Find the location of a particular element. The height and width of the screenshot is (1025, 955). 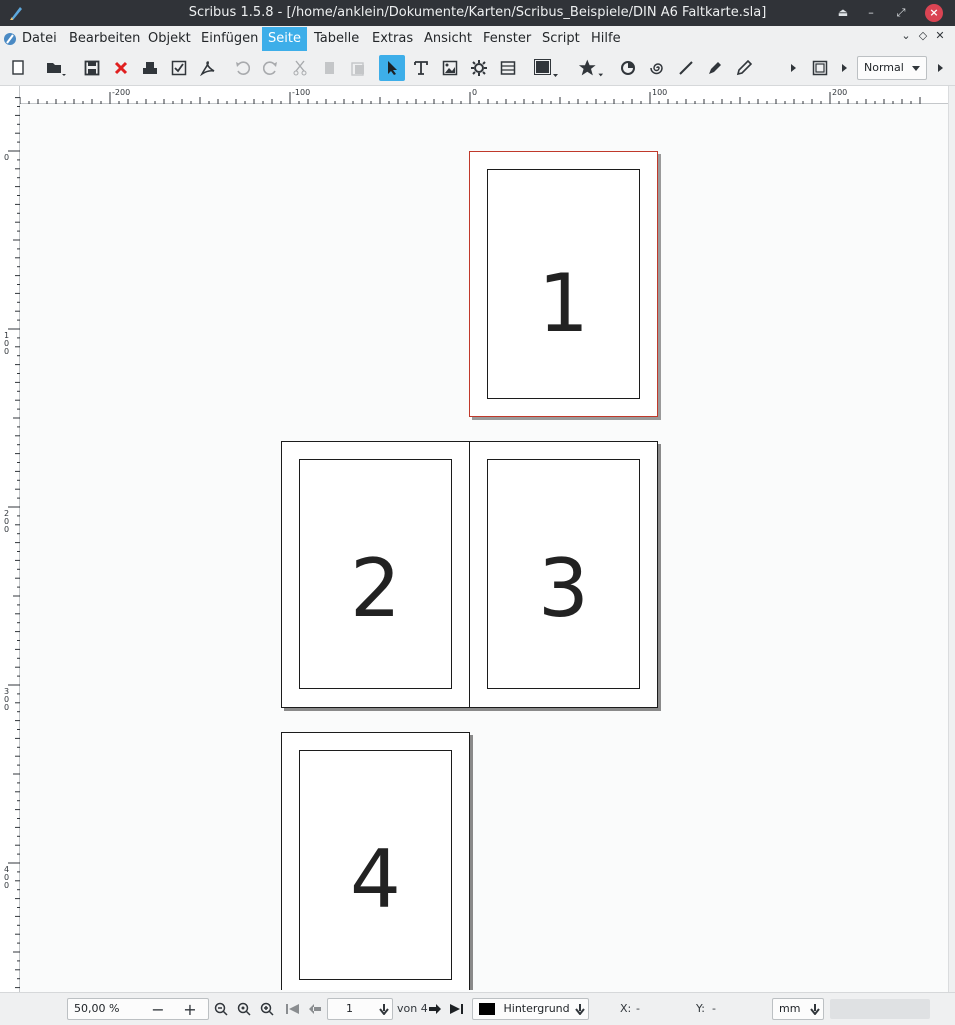

redo-icon is located at coordinates (271, 68).